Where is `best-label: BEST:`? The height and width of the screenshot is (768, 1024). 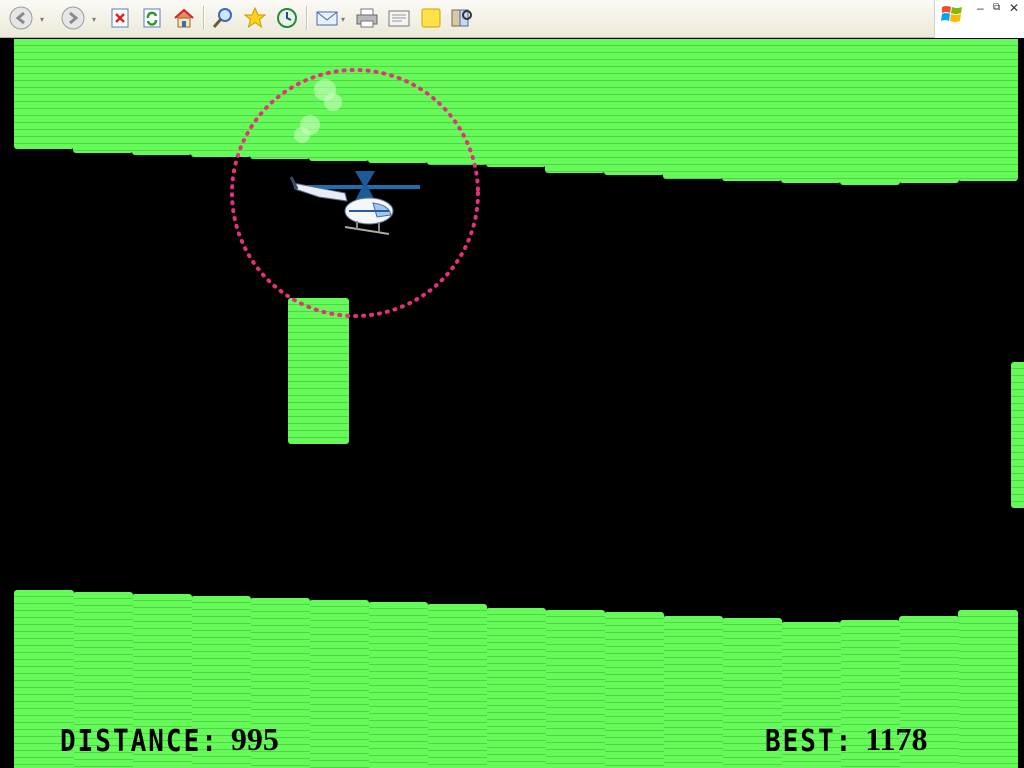 best-label: BEST: is located at coordinates (809, 742).